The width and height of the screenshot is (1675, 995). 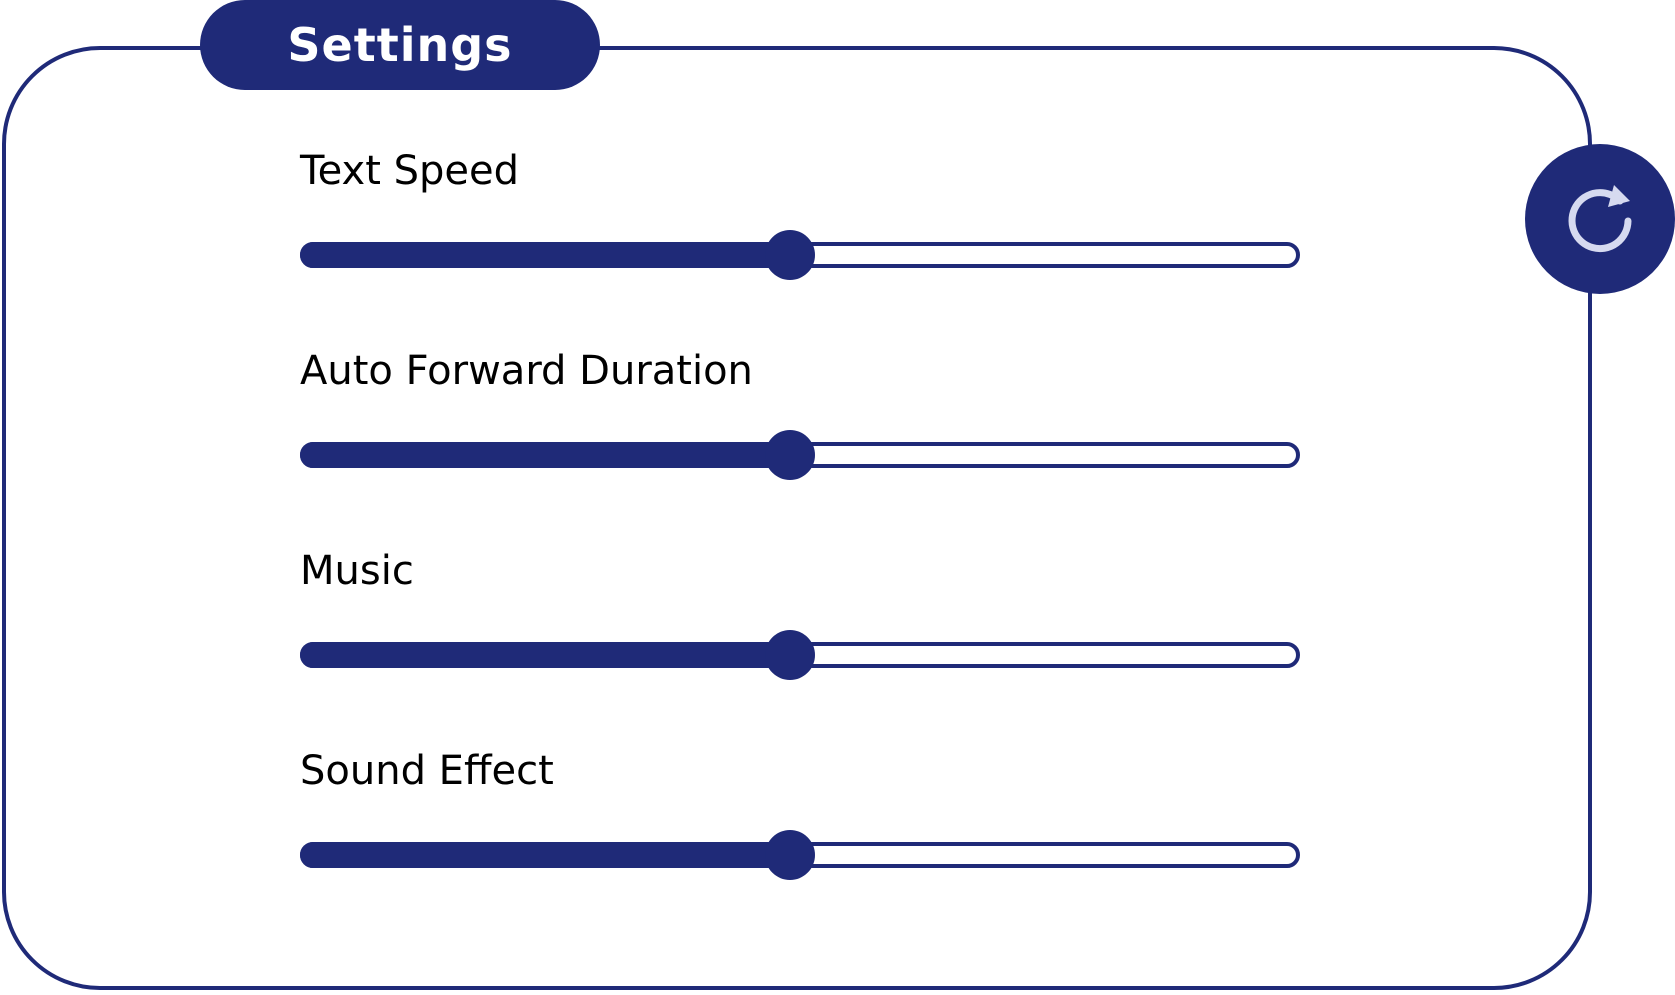 I want to click on music-slider, so click(x=800, y=655).